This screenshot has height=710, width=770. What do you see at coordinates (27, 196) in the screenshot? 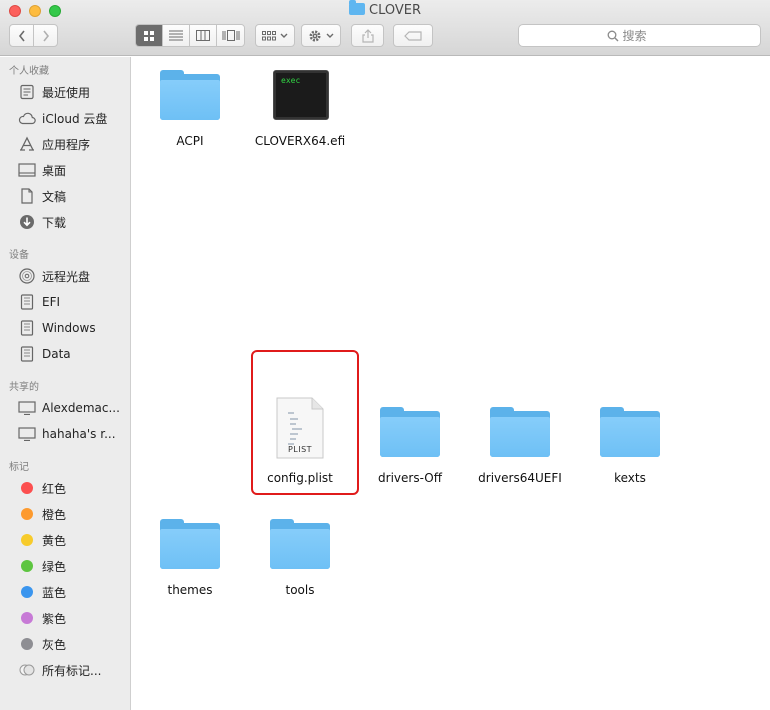
I see `documents-icon` at bounding box center [27, 196].